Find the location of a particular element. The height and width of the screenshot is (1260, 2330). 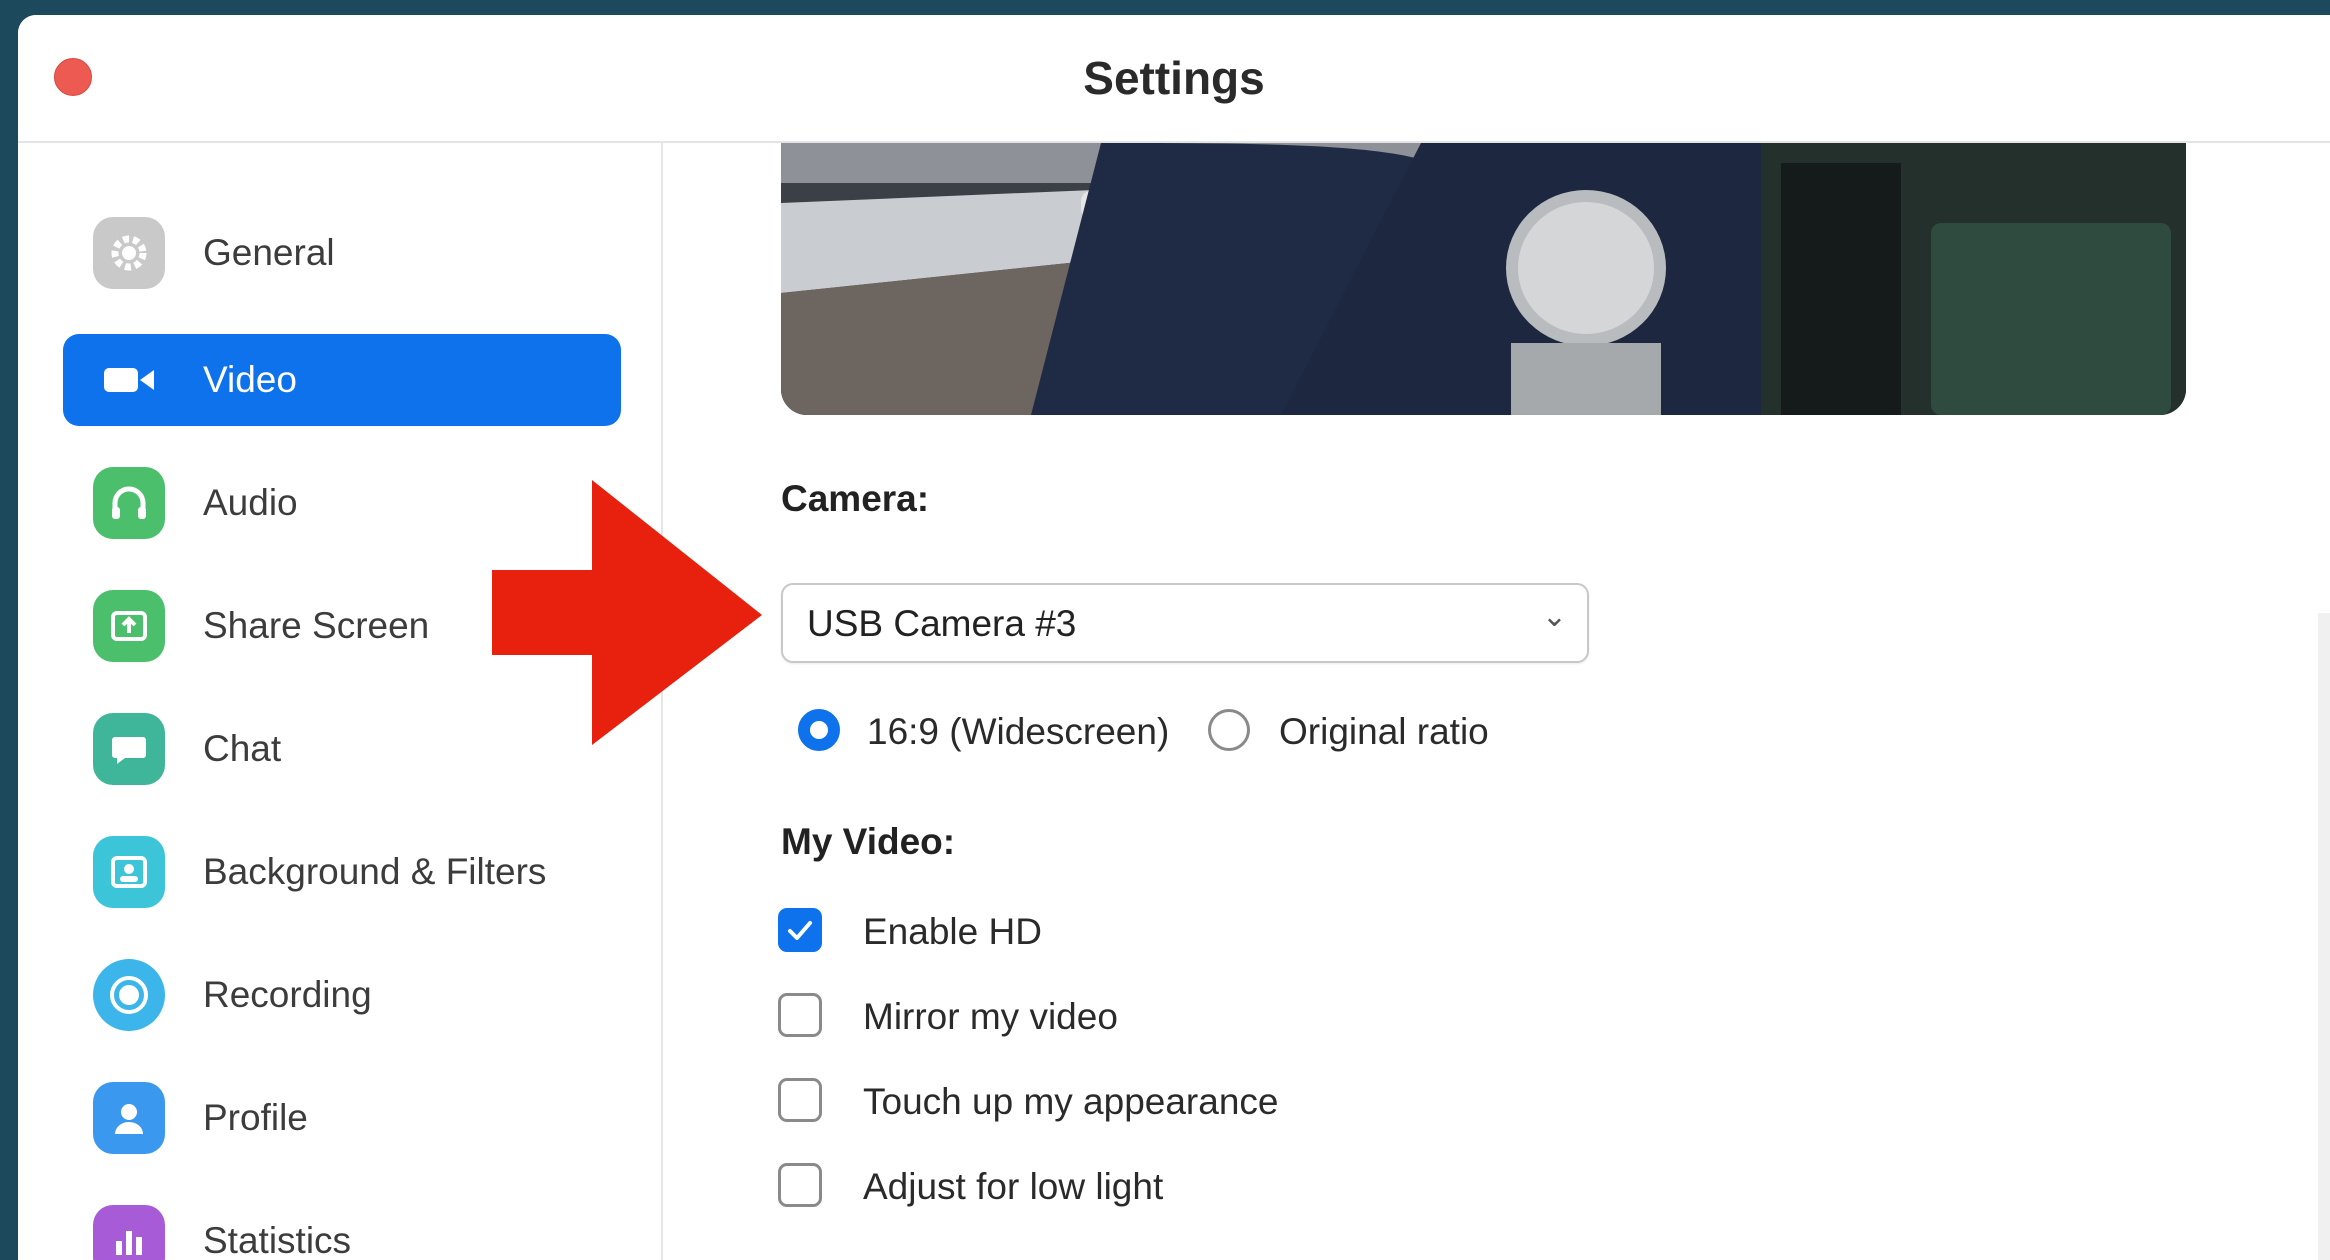

enable-hd-checkbox is located at coordinates (800, 930).